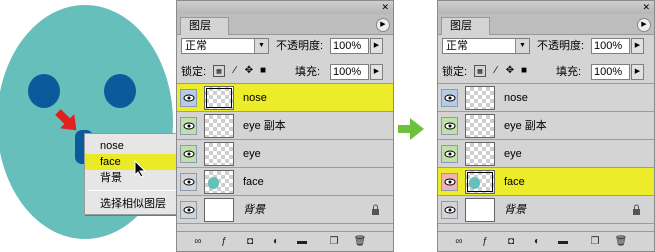  What do you see at coordinates (194, 72) in the screenshot?
I see `lock-label: 锁定:` at bounding box center [194, 72].